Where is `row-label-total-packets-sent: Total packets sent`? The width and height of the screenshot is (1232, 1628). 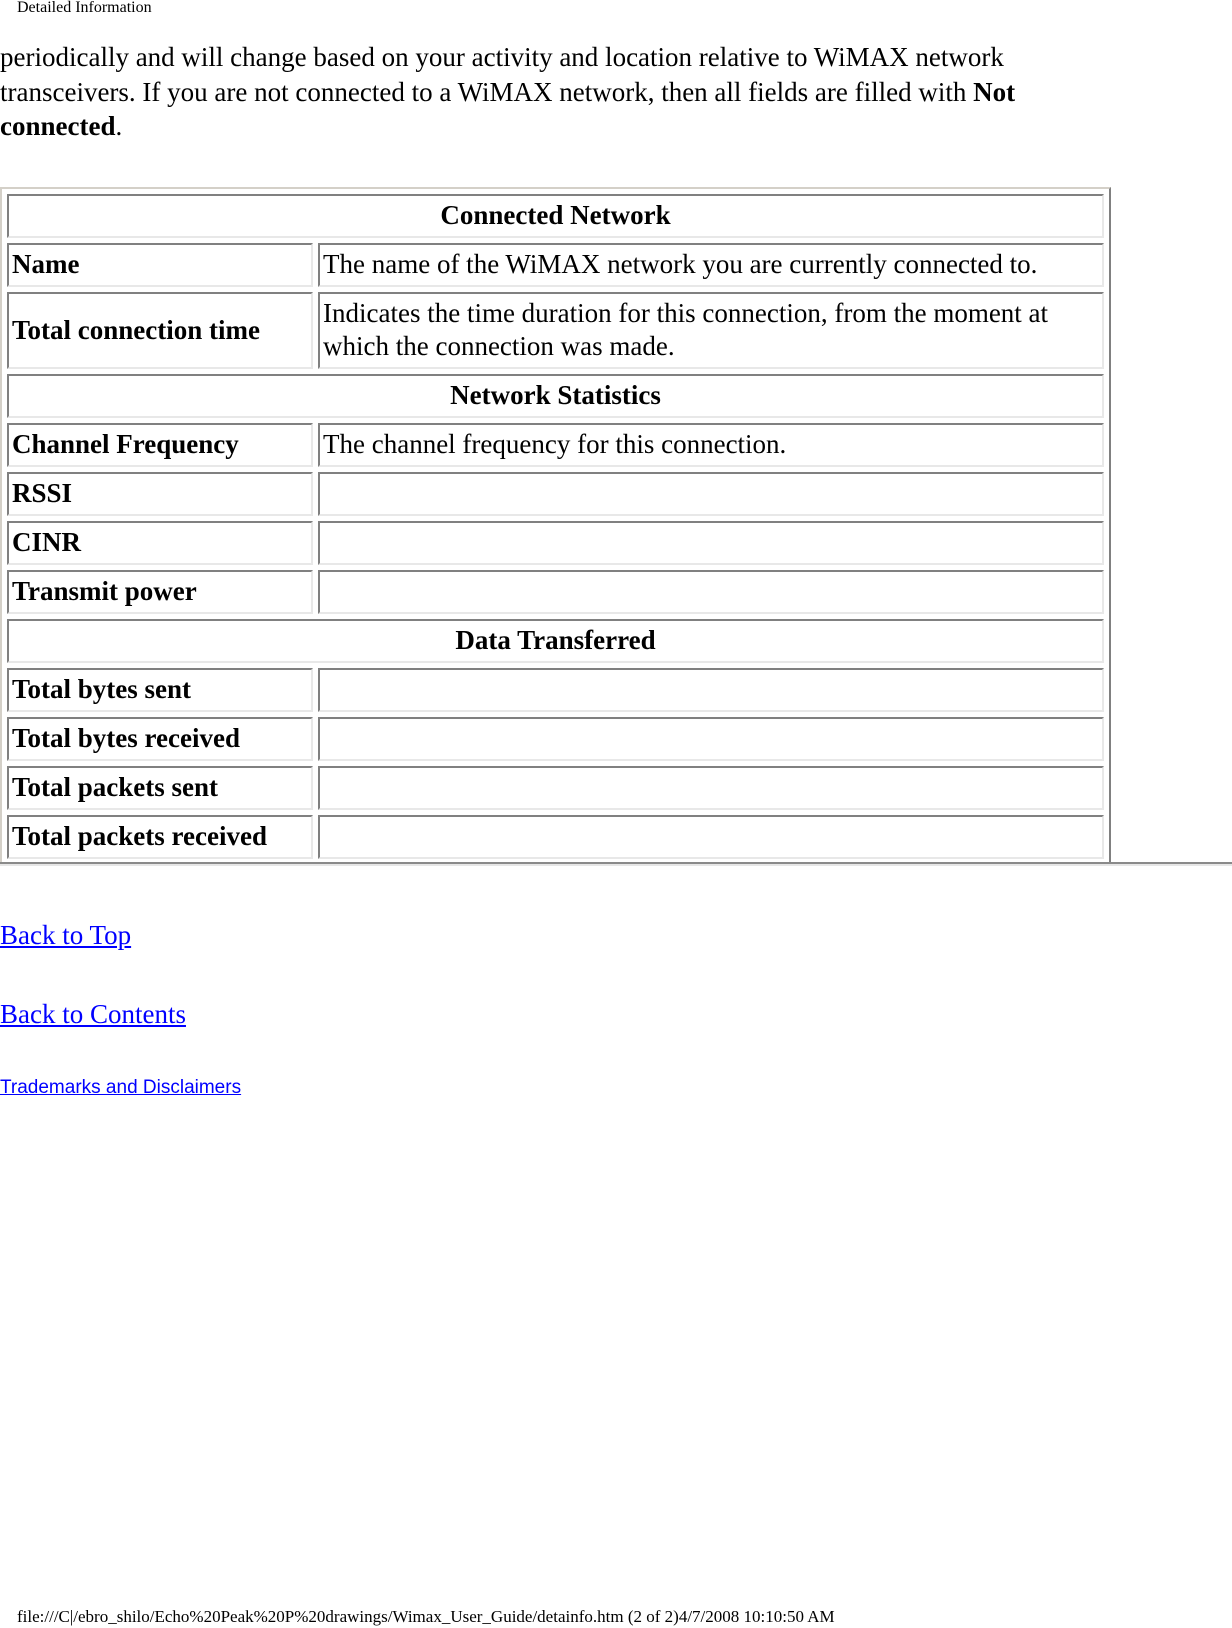 row-label-total-packets-sent: Total packets sent is located at coordinates (160, 788).